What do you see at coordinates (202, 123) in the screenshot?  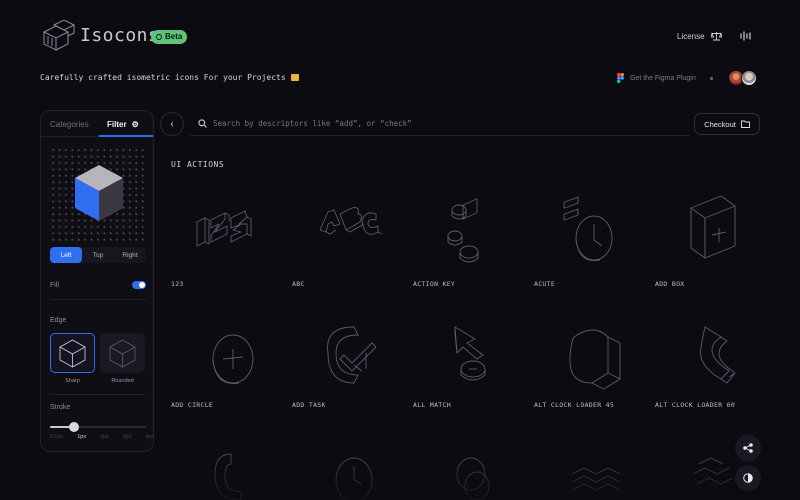 I see `search-icon` at bounding box center [202, 123].